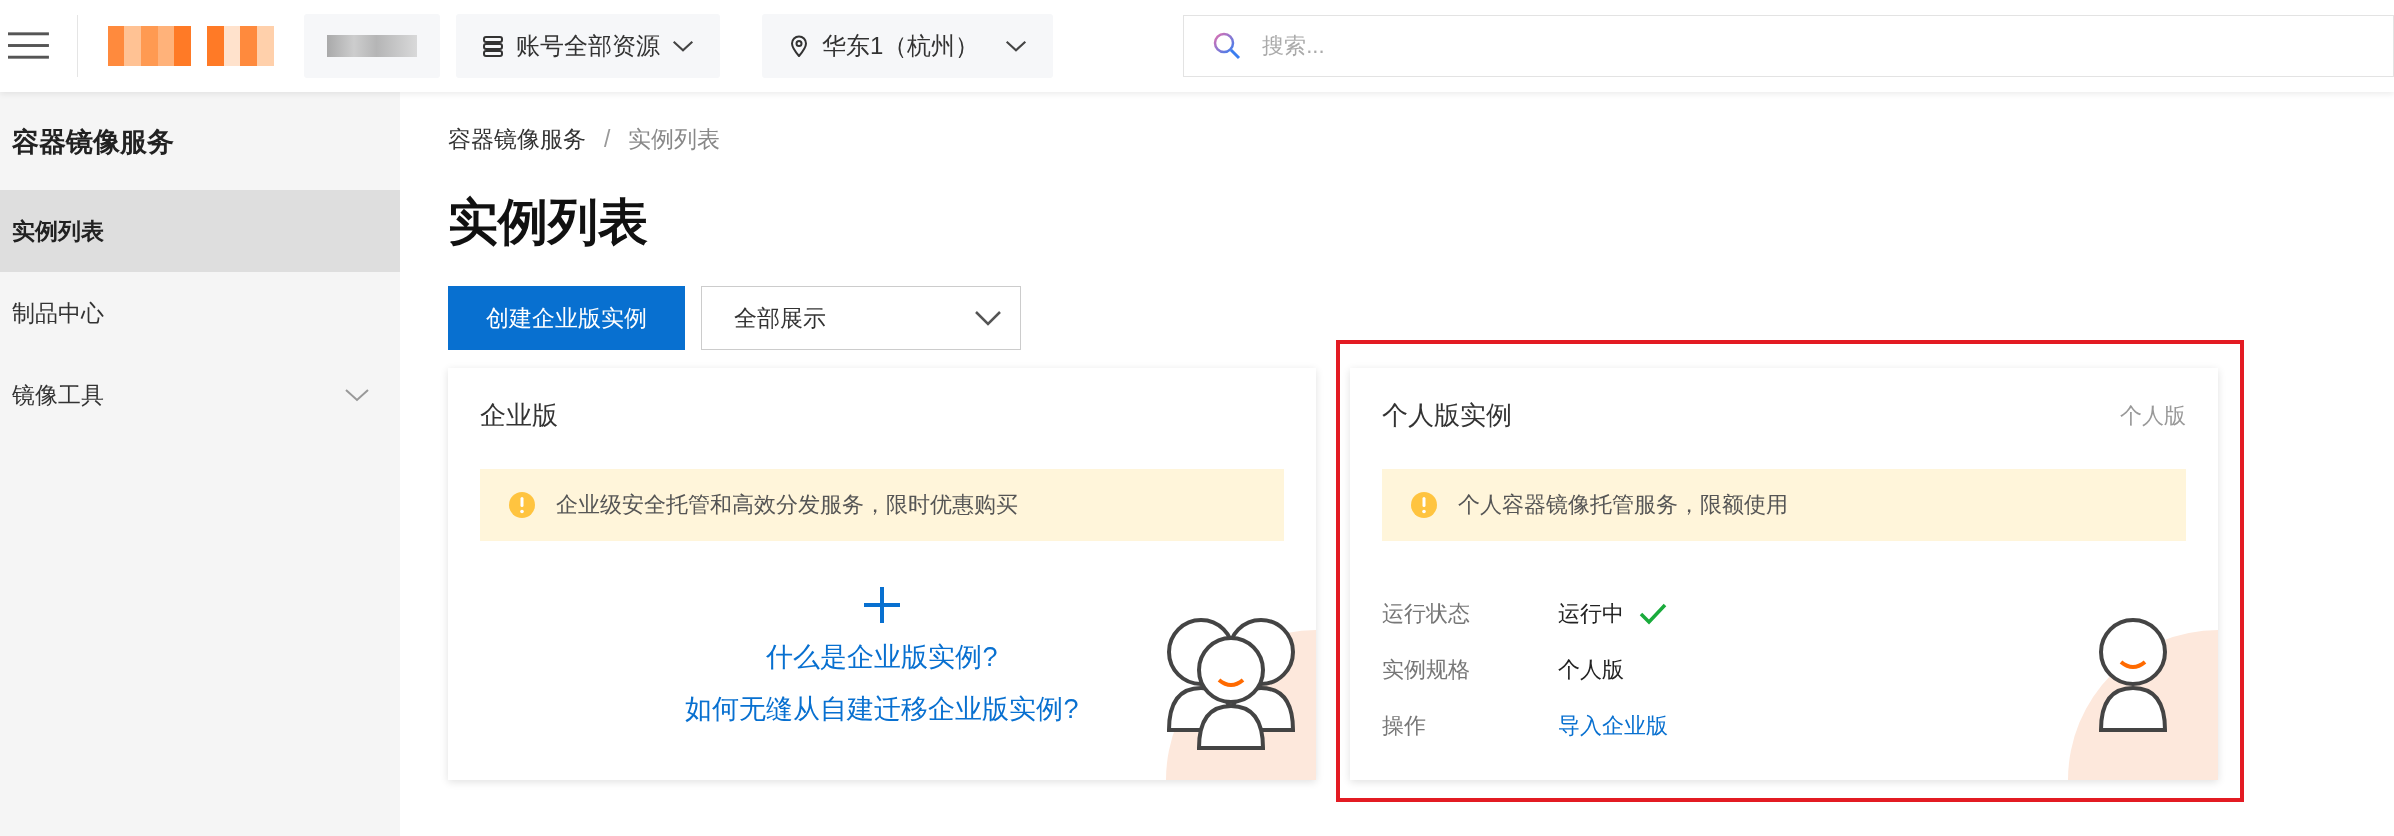 Image resolution: width=2394 pixels, height=836 pixels. I want to click on chevron-down-icon, so click(357, 395).